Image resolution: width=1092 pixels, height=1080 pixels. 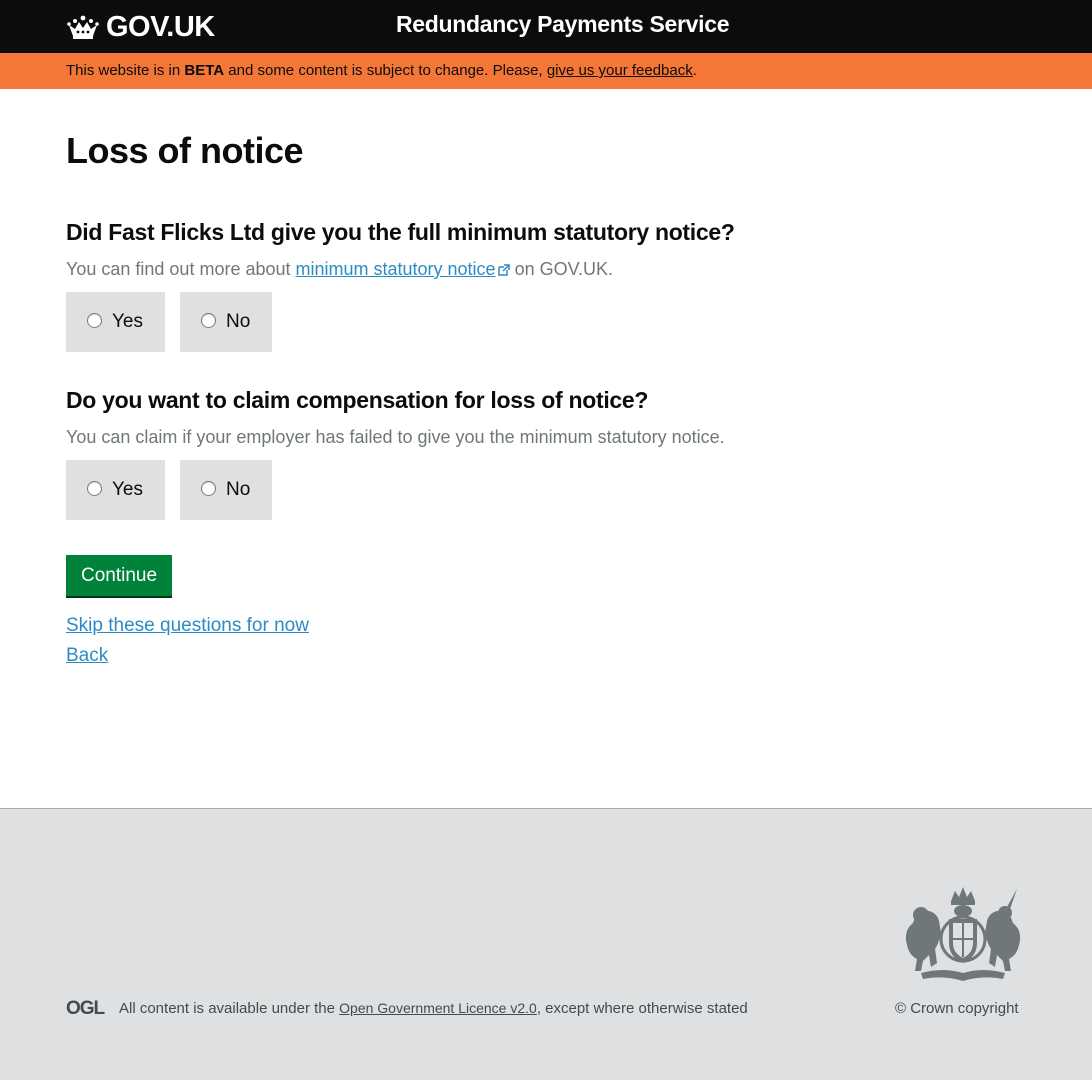 What do you see at coordinates (169, 490) in the screenshot?
I see `compensation-radio-group: Yes No` at bounding box center [169, 490].